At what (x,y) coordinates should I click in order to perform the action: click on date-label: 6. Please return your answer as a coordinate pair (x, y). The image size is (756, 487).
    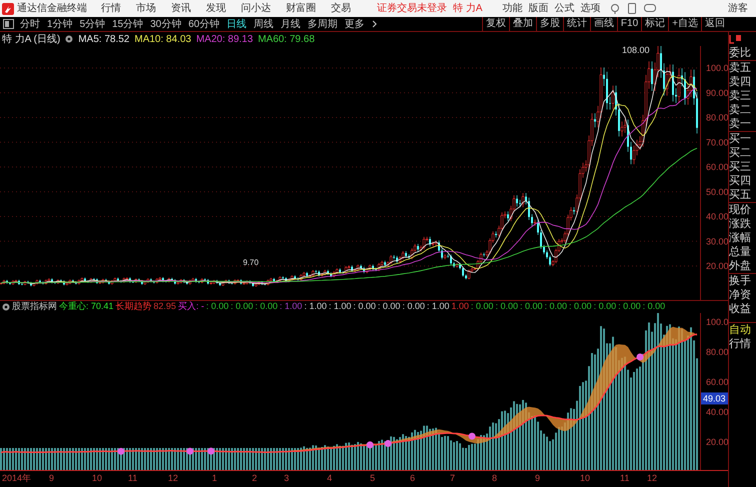
    Looking at the image, I should click on (413, 478).